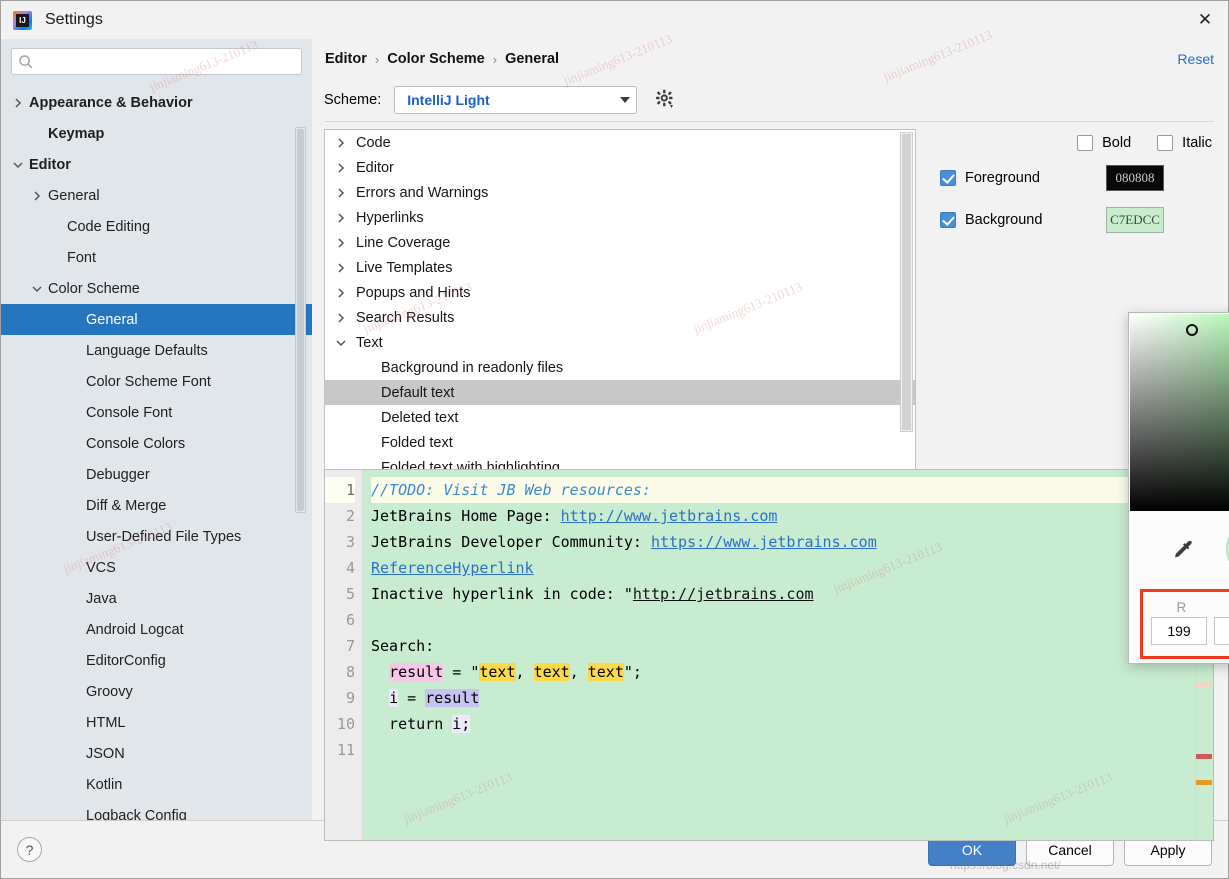 The image size is (1229, 879). Describe the element at coordinates (156, 474) in the screenshot. I see `sidebar-item-debugger: Debugger` at that location.